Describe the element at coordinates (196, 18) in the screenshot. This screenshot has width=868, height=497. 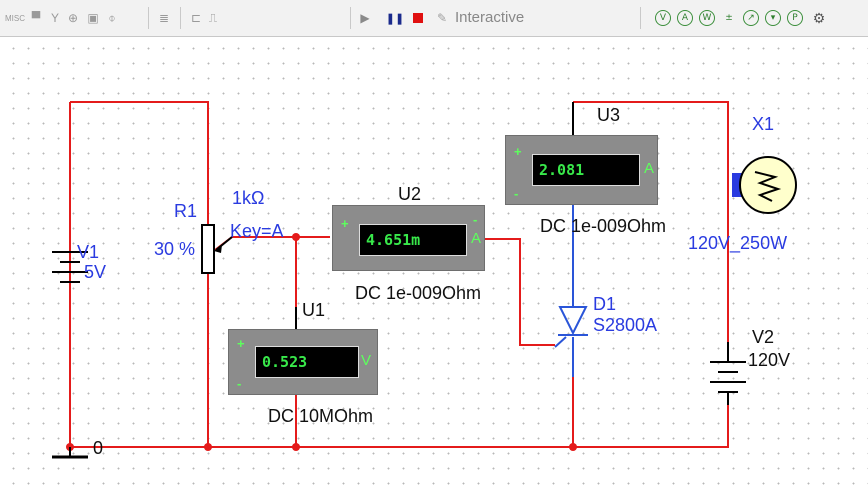
I see `bus-icon: ⊏` at that location.